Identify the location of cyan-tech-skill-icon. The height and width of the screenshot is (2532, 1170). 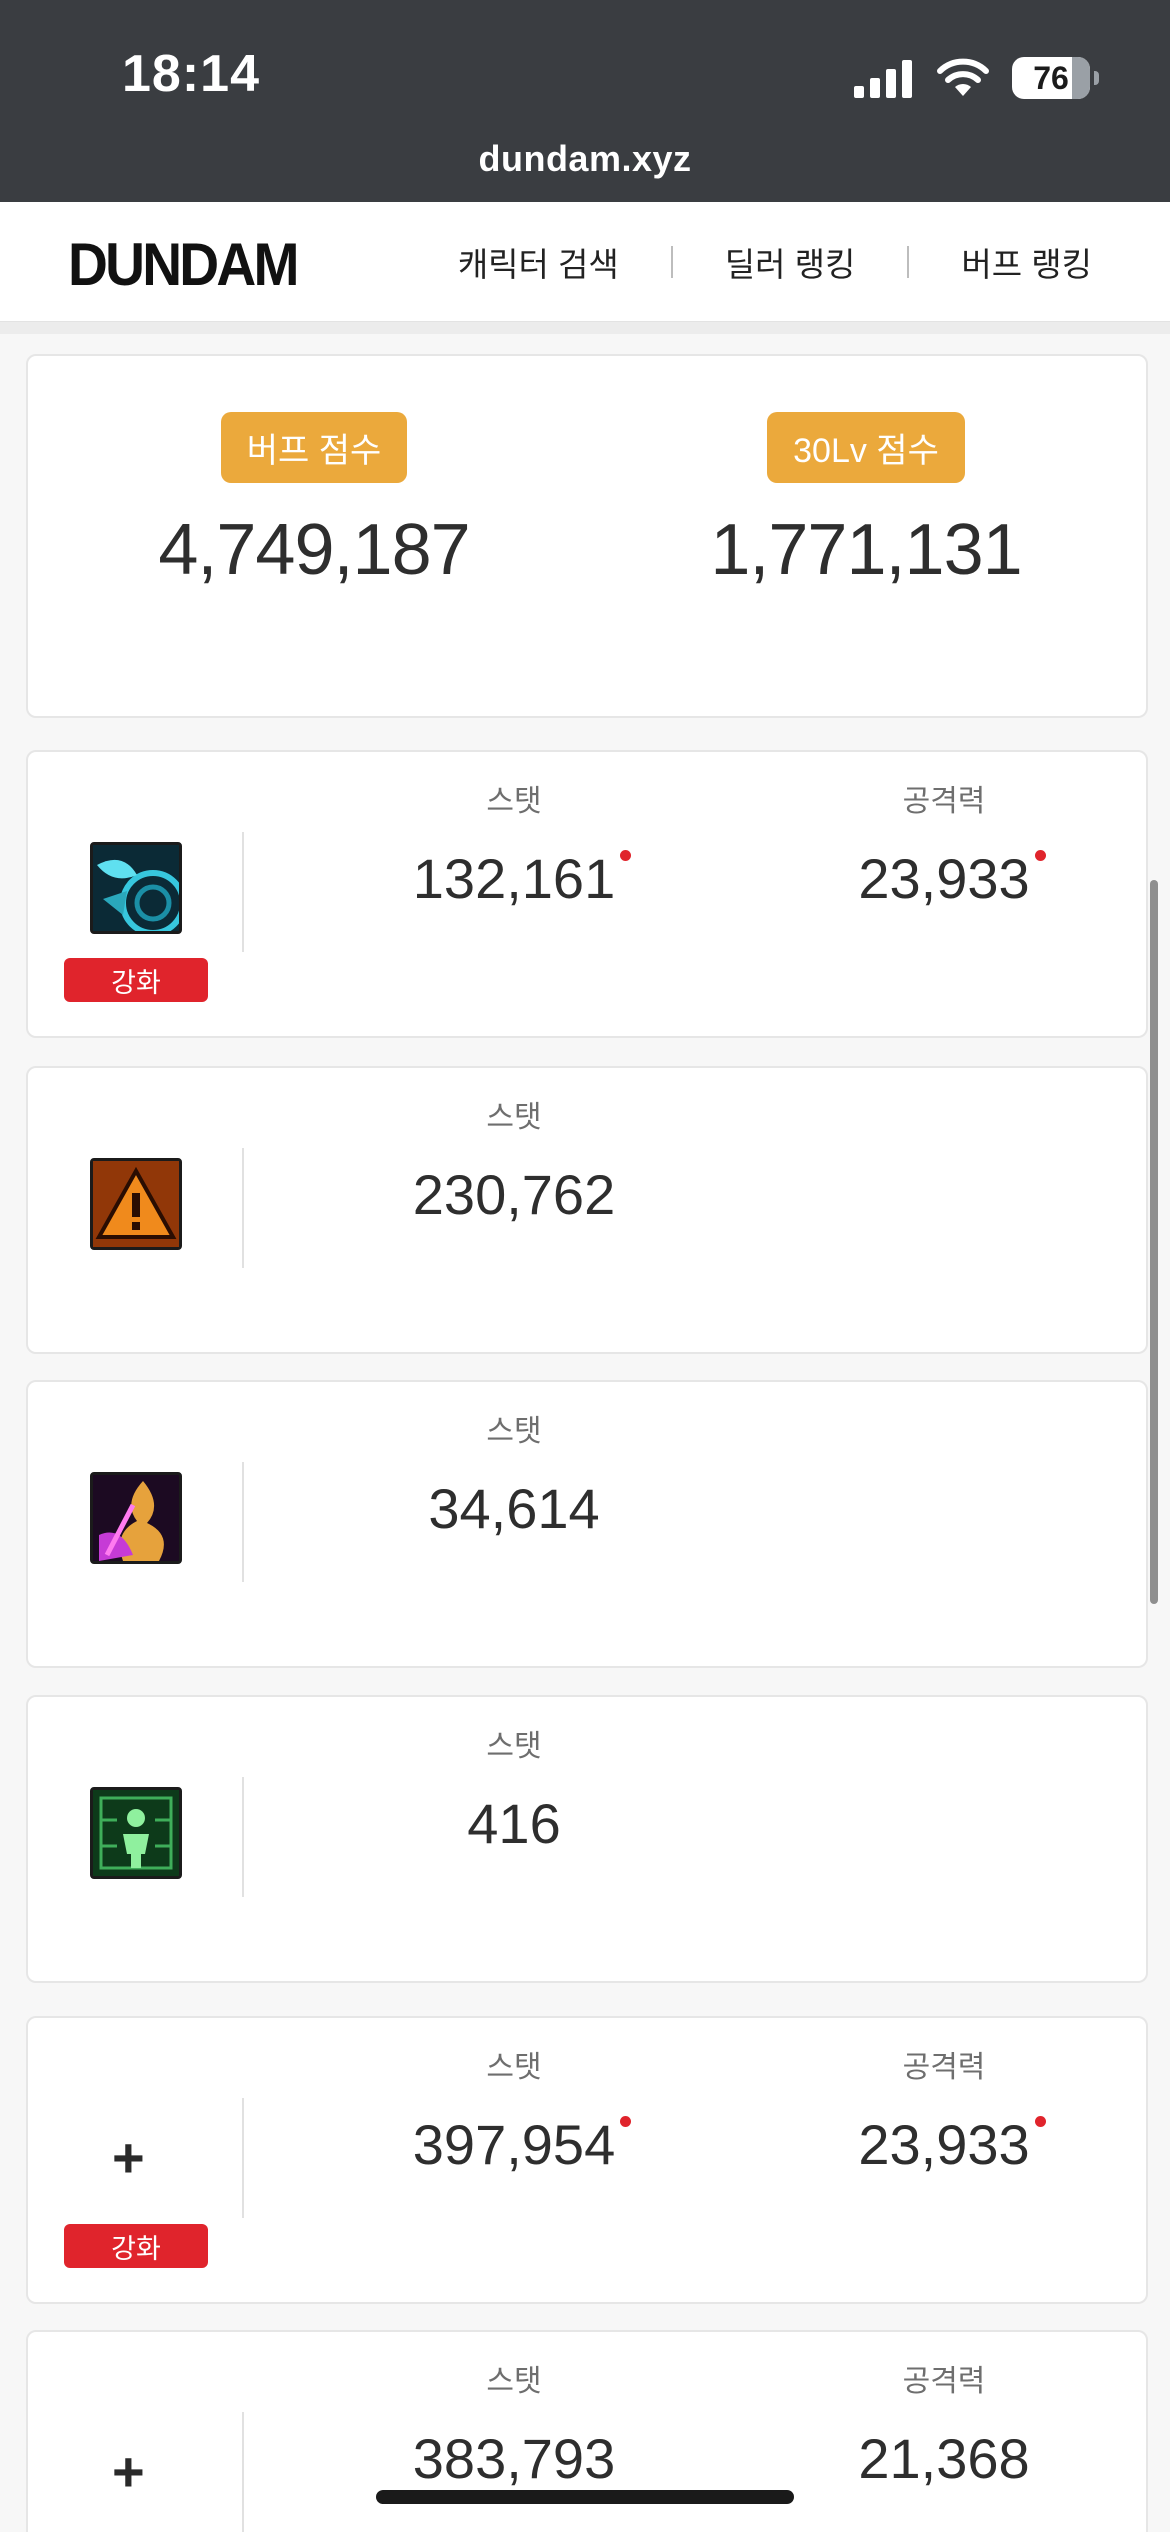
(138, 889).